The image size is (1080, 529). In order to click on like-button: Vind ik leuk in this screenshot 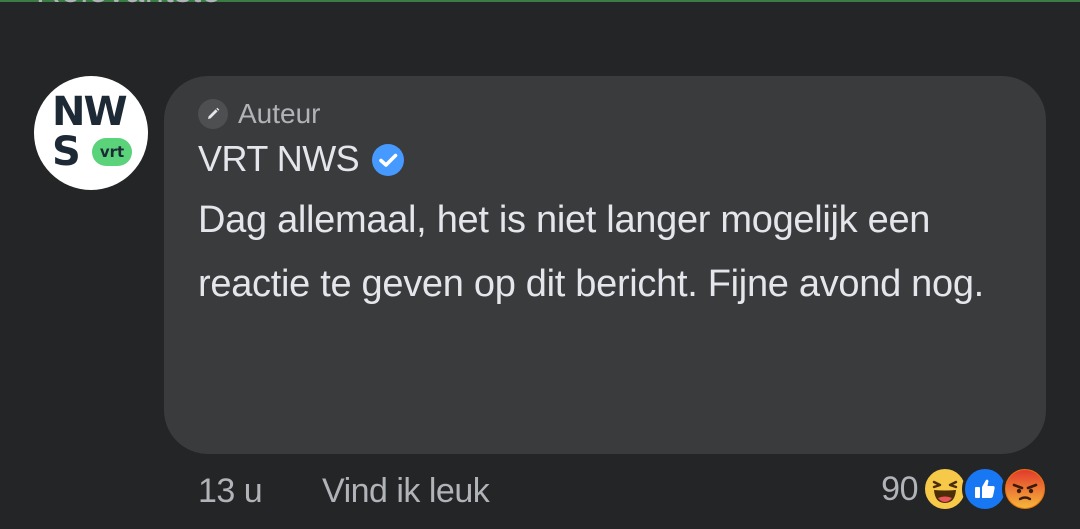, I will do `click(406, 491)`.